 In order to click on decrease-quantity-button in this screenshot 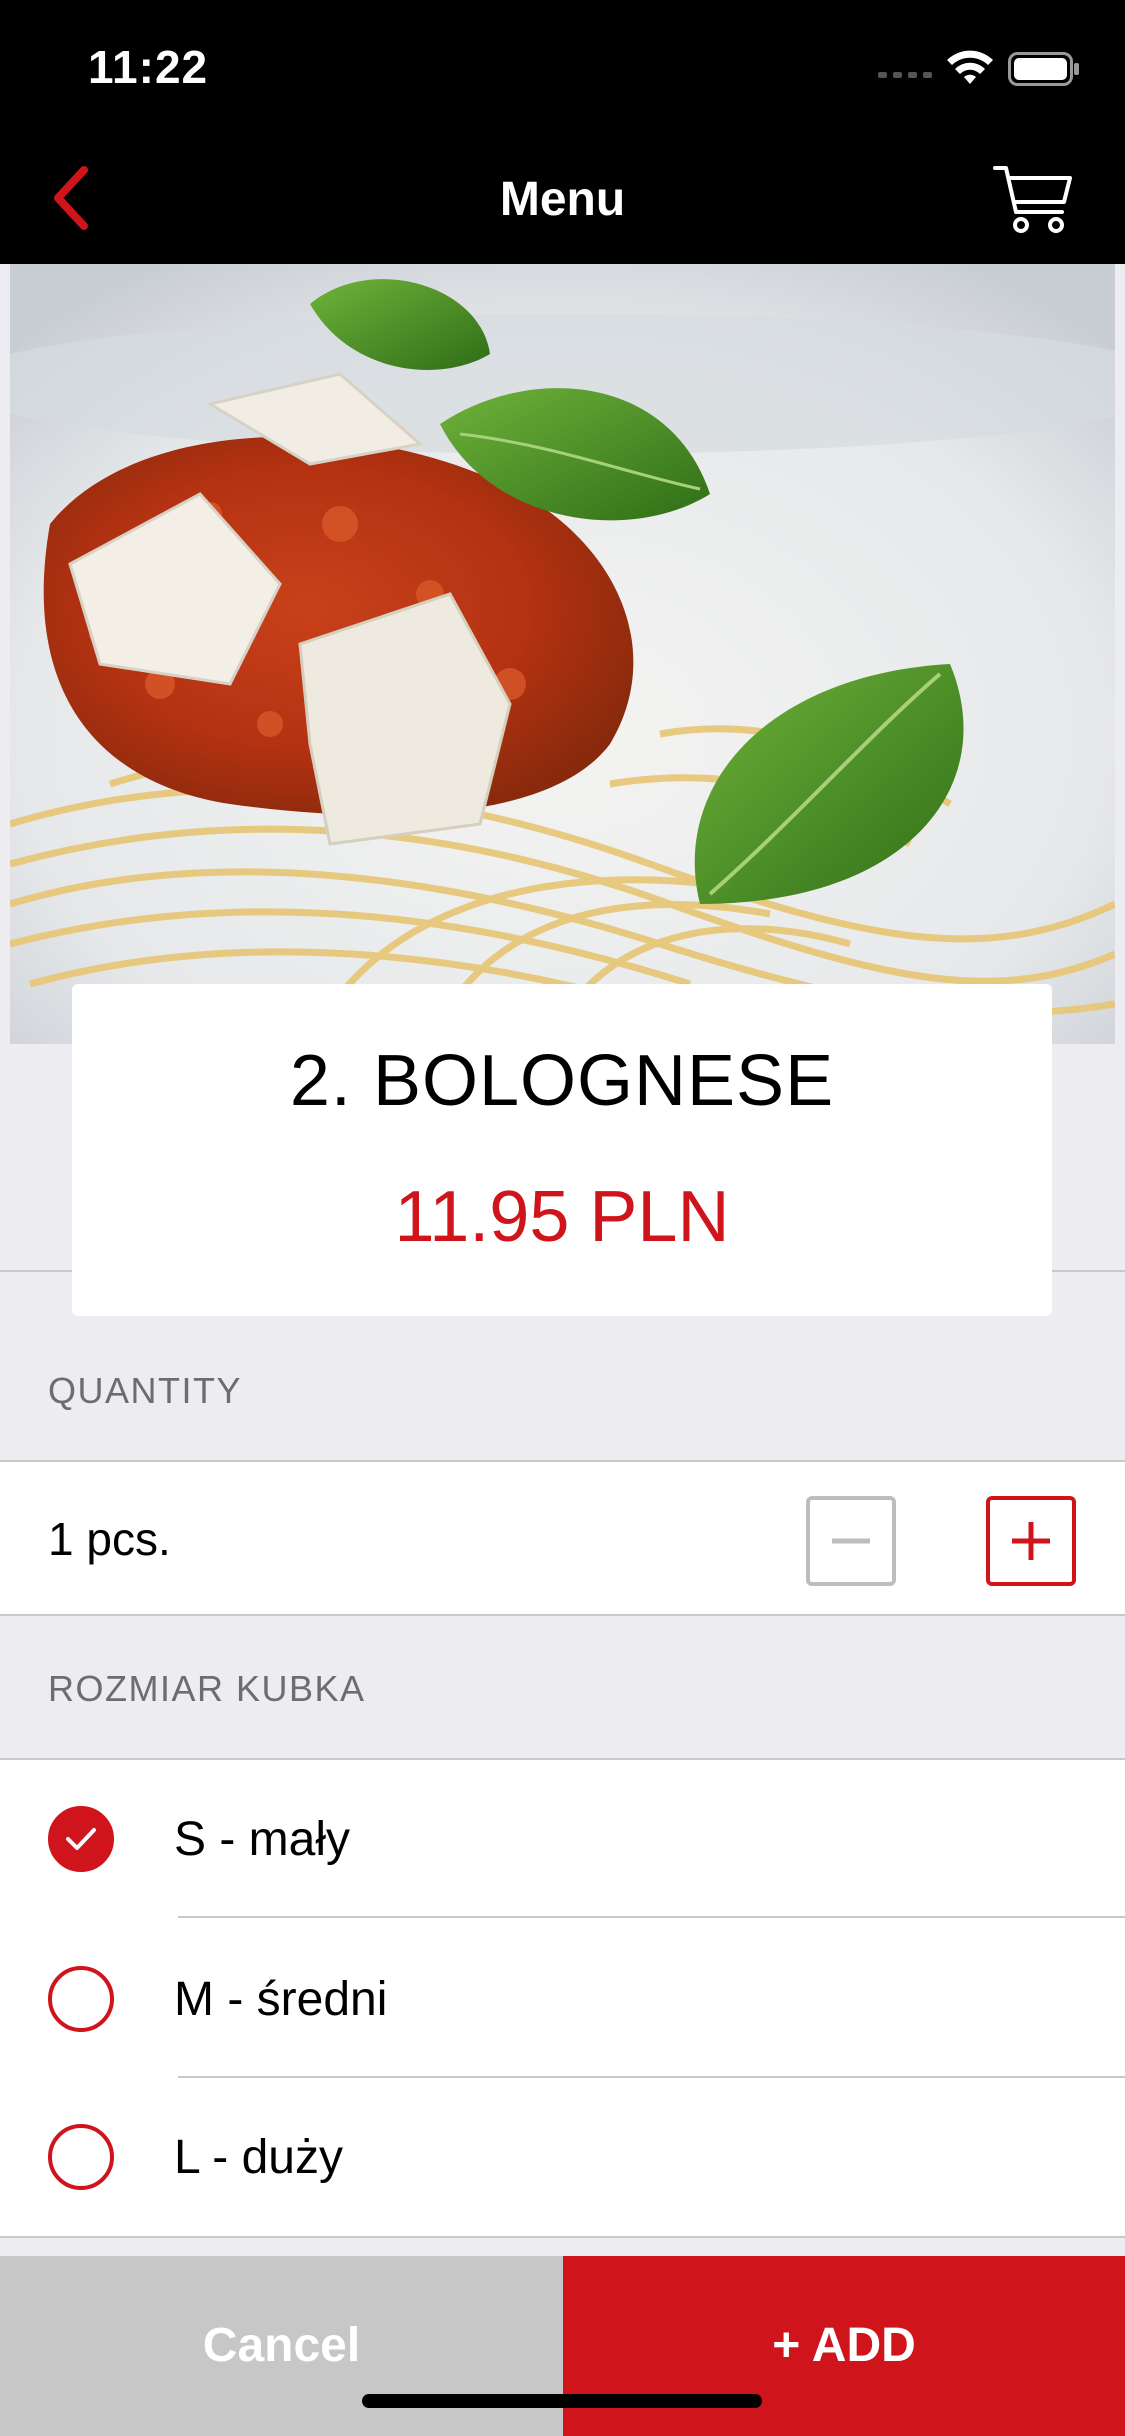, I will do `click(851, 1541)`.